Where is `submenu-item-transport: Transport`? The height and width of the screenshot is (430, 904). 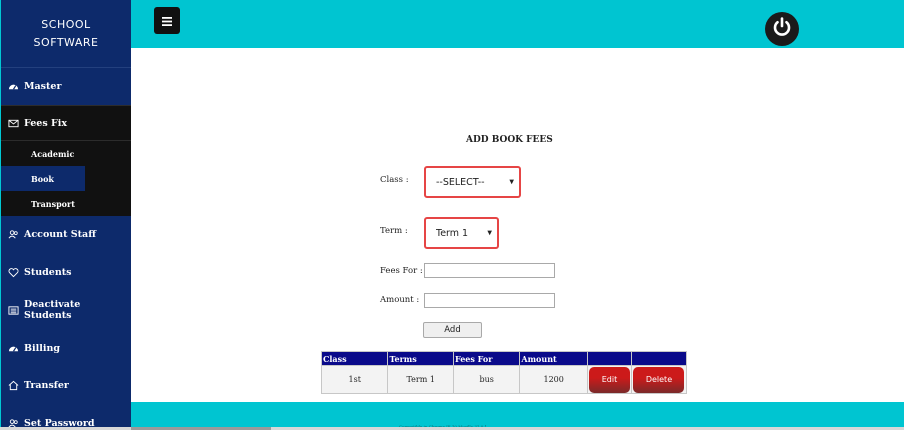 submenu-item-transport: Transport is located at coordinates (66, 203).